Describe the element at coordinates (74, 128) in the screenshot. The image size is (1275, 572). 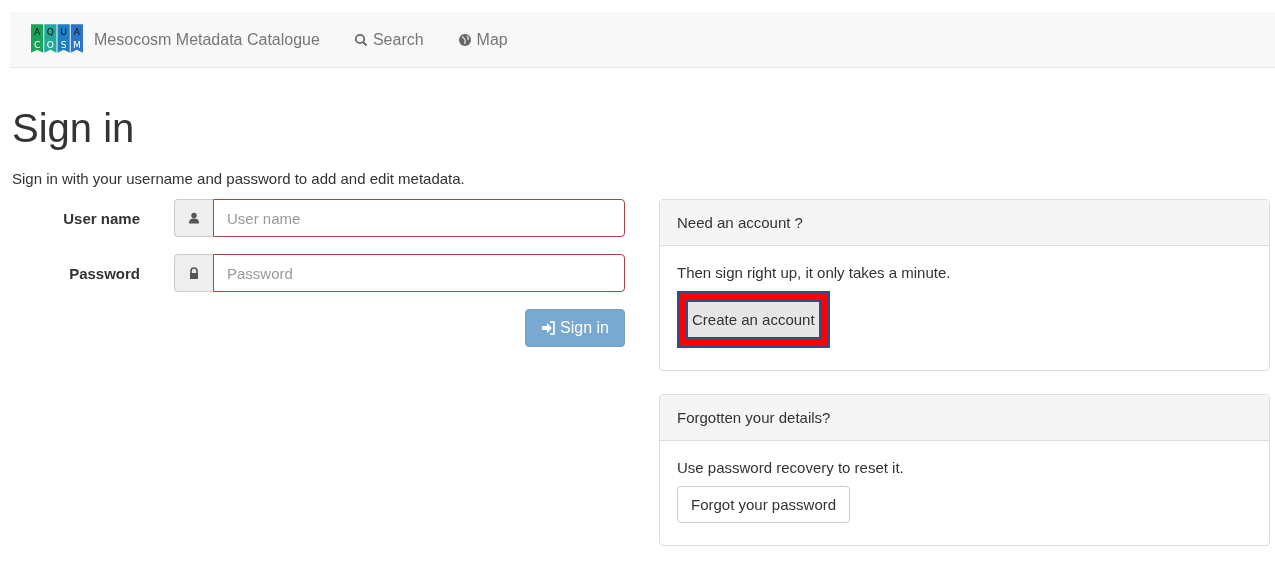
I see `page-title: Sign in` at that location.